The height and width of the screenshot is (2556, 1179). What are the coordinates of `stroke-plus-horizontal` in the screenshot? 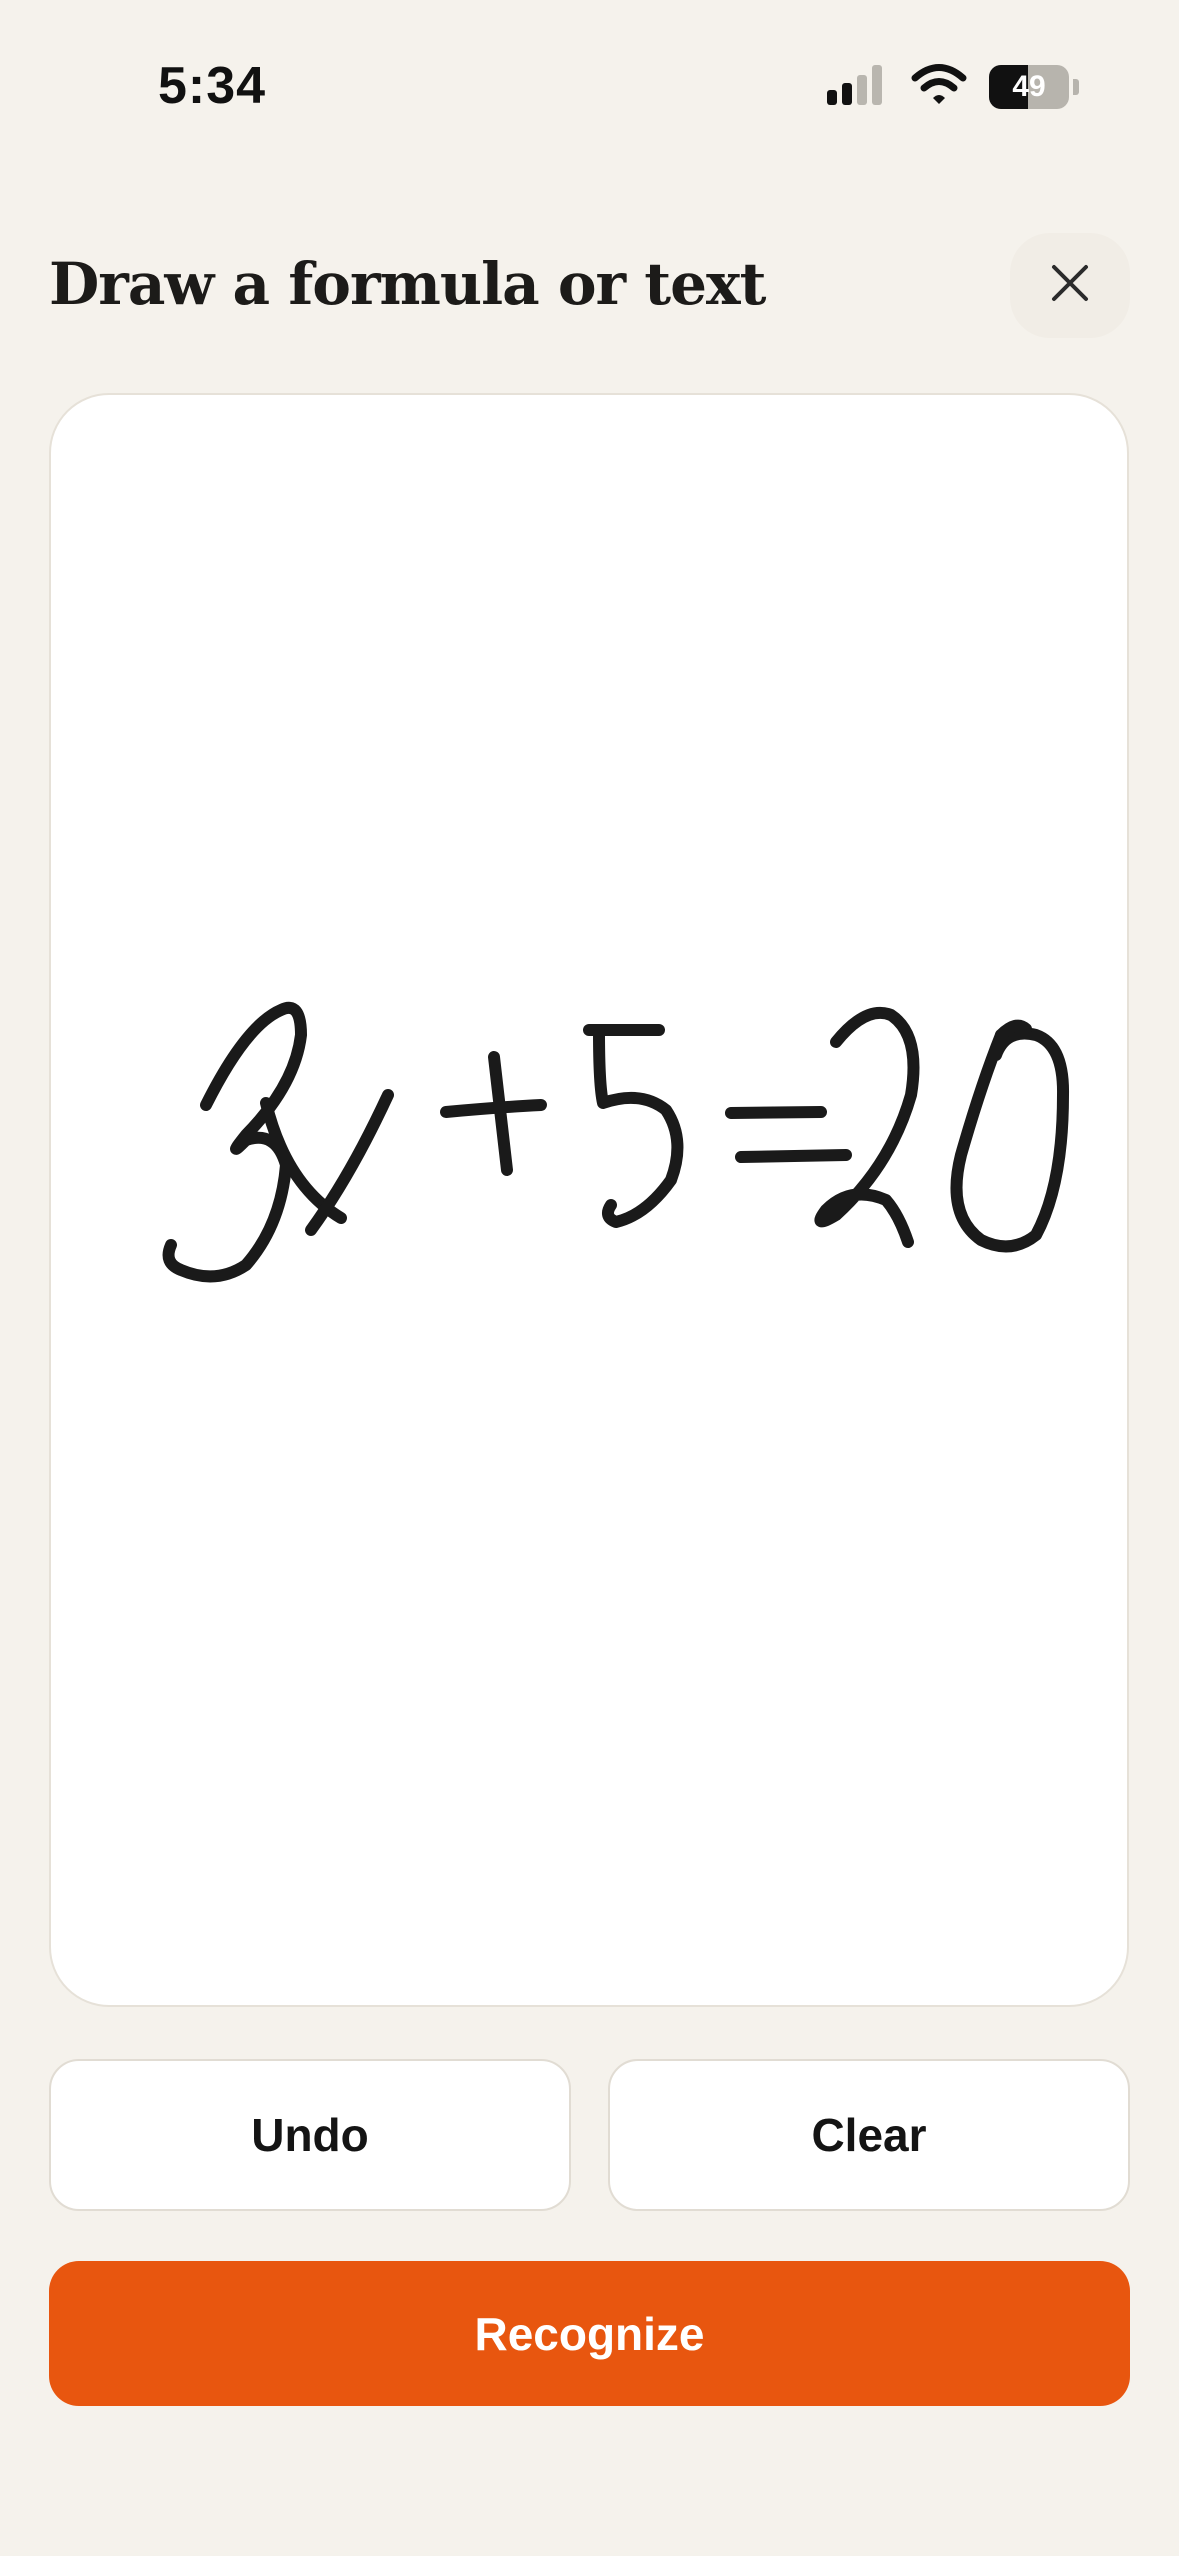 It's located at (493, 1108).